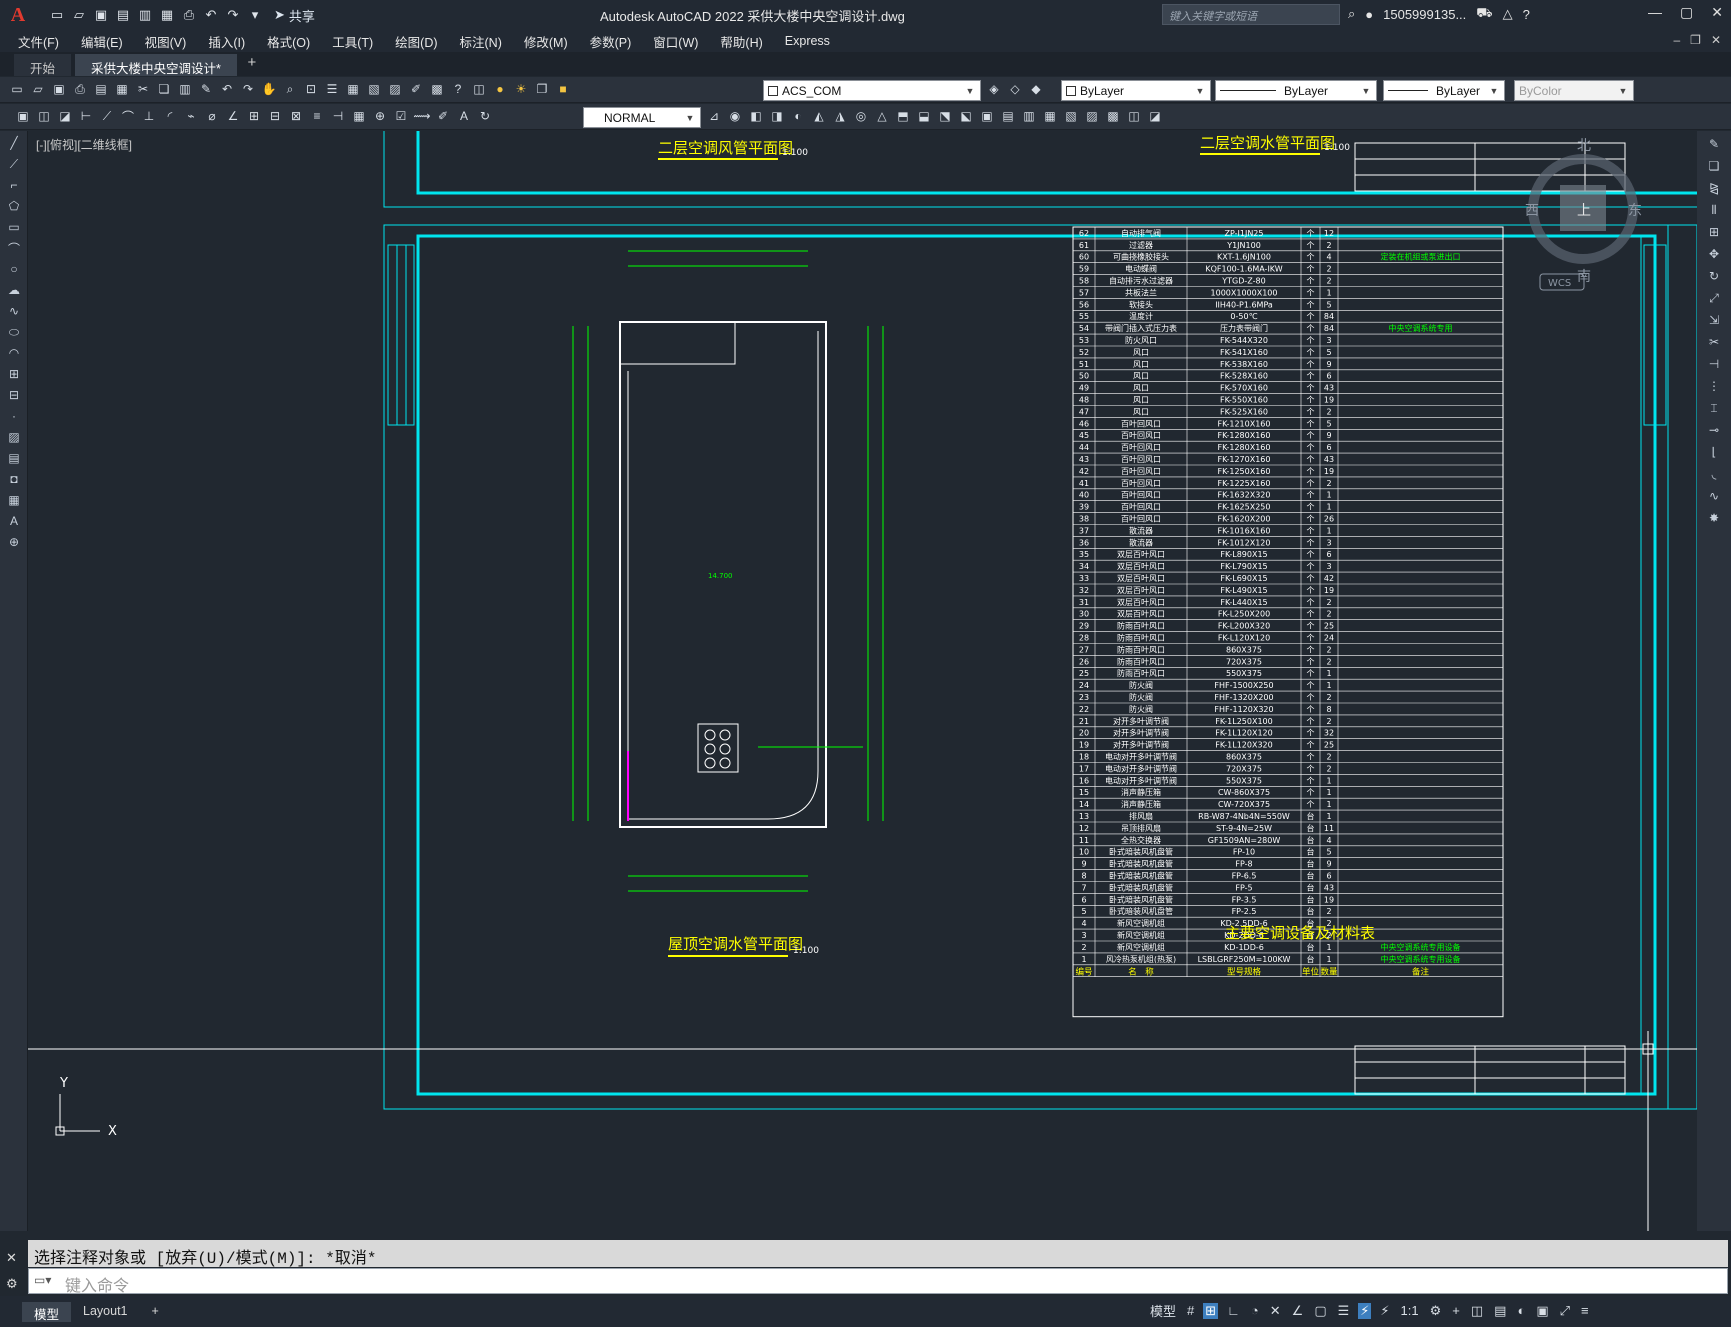 The image size is (1731, 1327). What do you see at coordinates (1351, 14) in the screenshot?
I see `search-icon: ⌕` at bounding box center [1351, 14].